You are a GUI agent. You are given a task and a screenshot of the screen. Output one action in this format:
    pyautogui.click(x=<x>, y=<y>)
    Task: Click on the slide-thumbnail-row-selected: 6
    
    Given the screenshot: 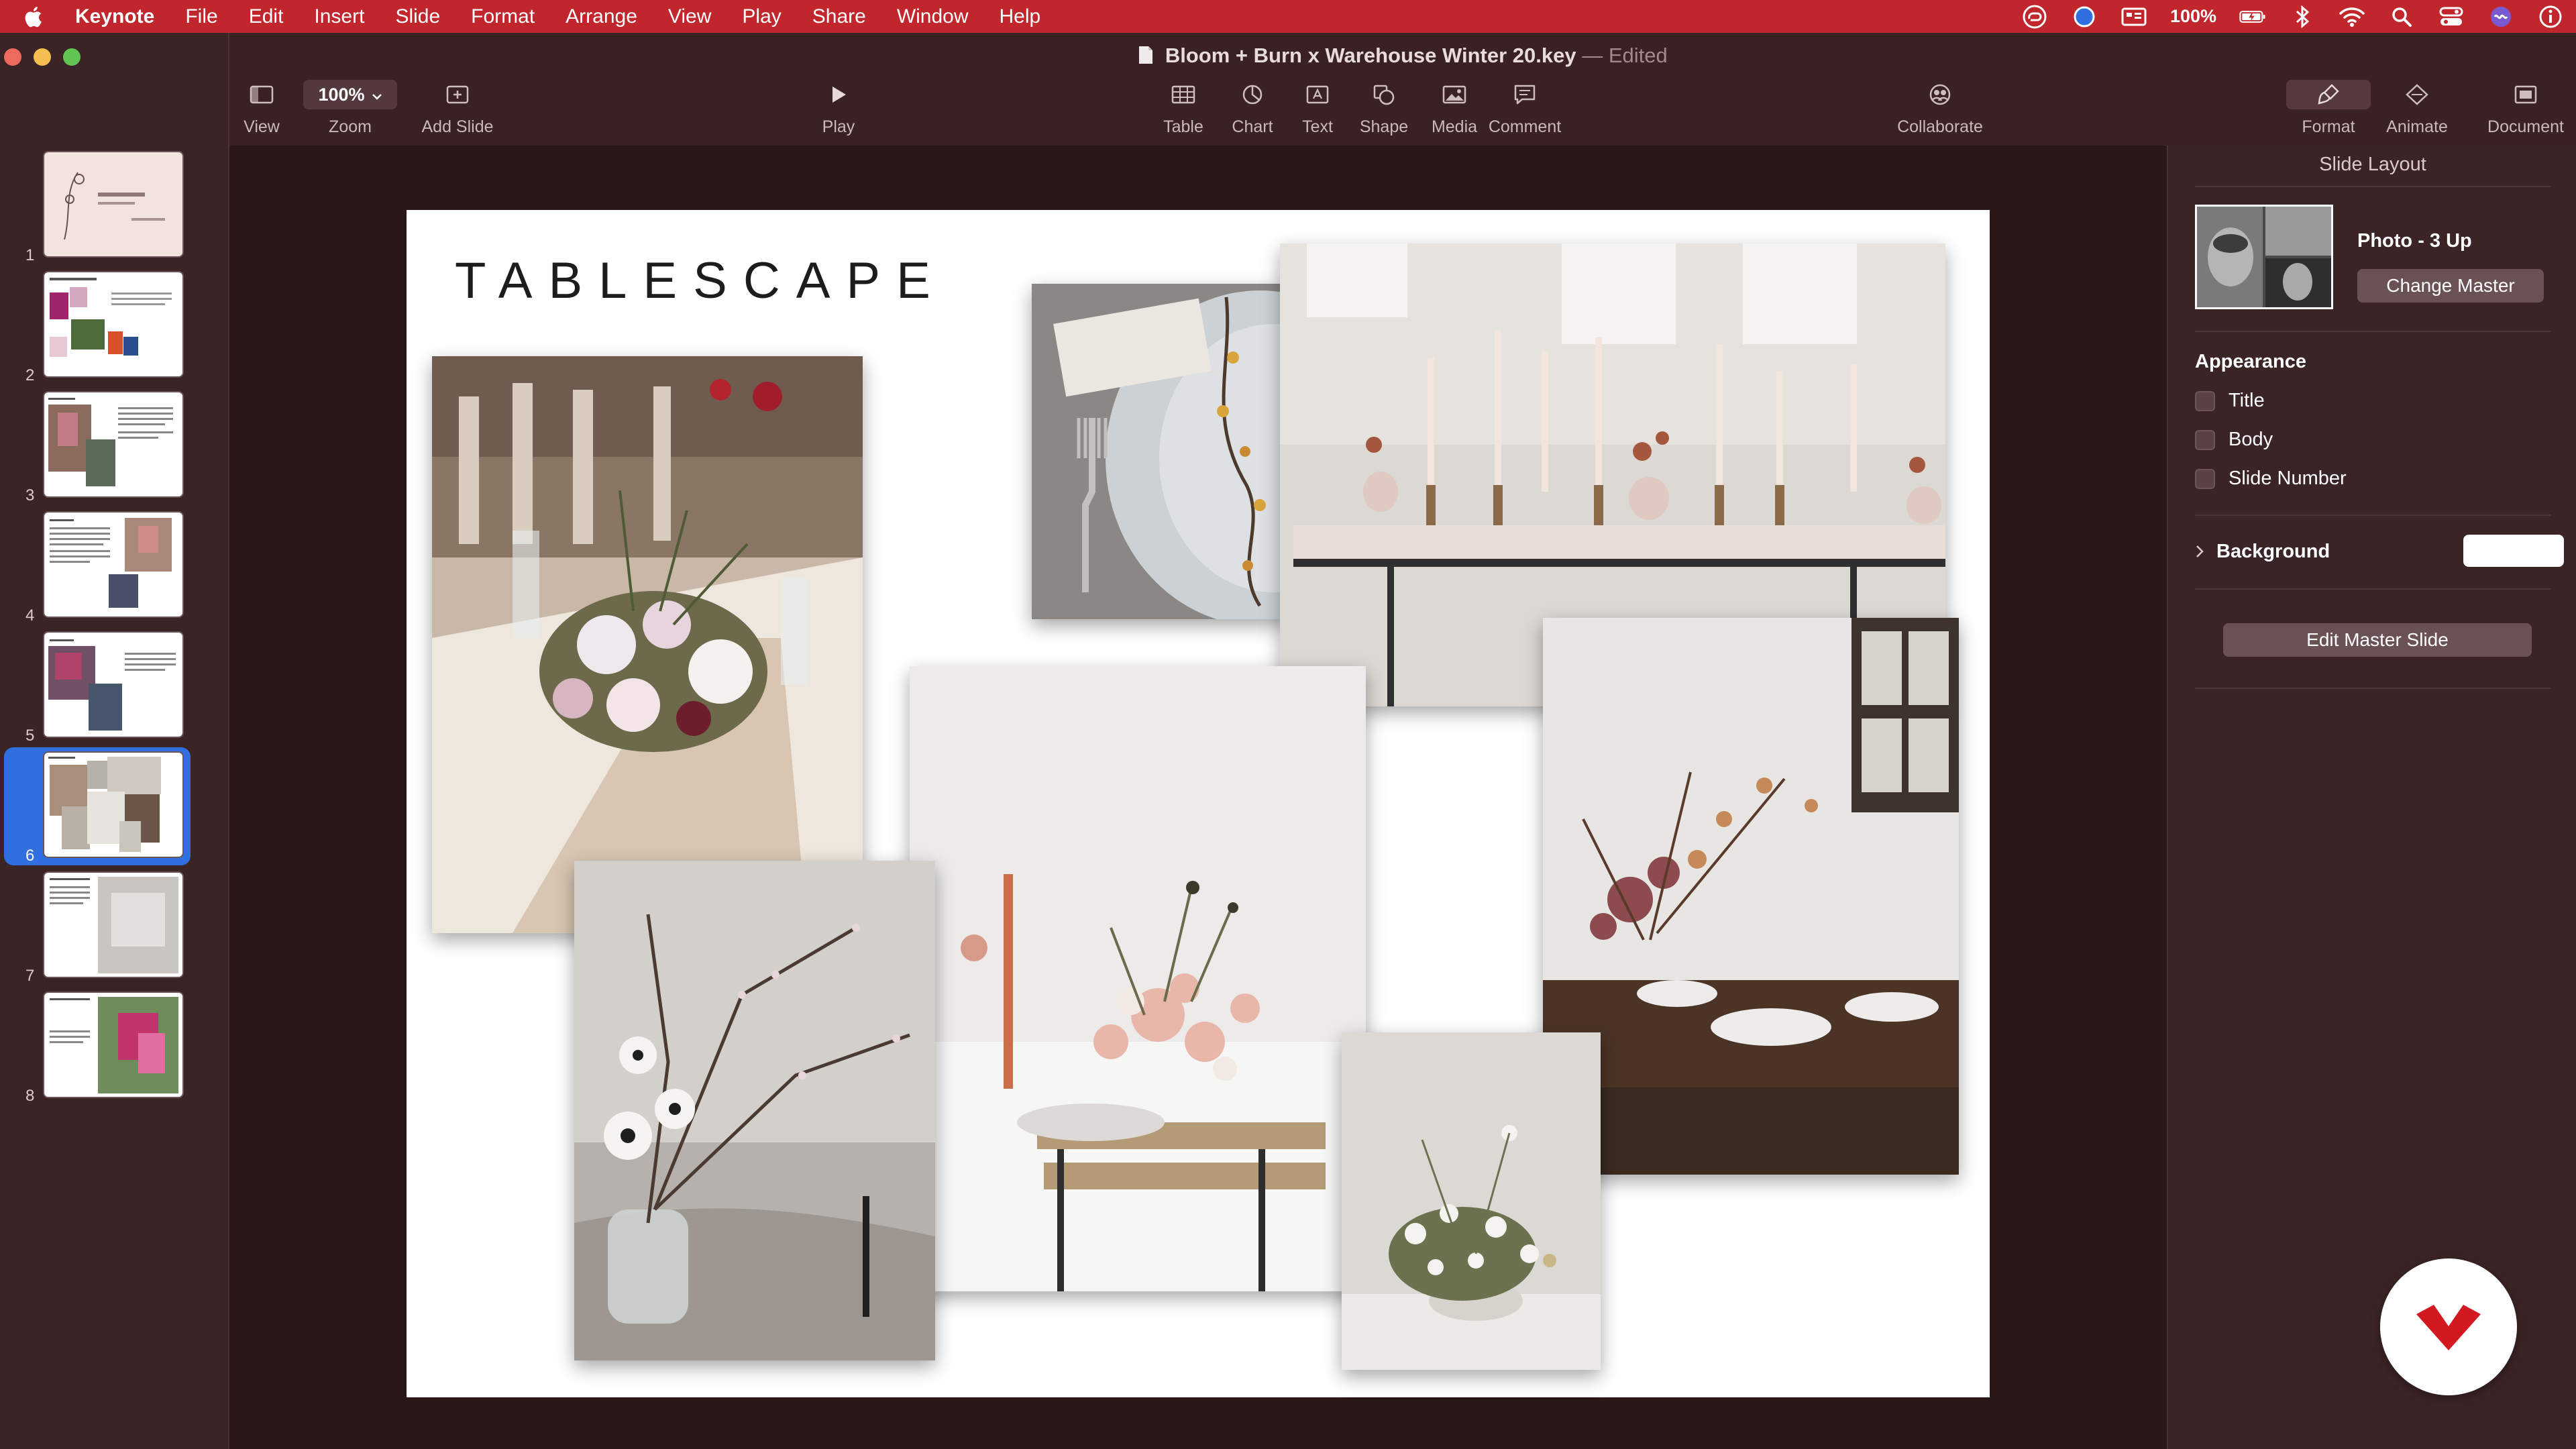 What is the action you would take?
    pyautogui.click(x=114, y=807)
    